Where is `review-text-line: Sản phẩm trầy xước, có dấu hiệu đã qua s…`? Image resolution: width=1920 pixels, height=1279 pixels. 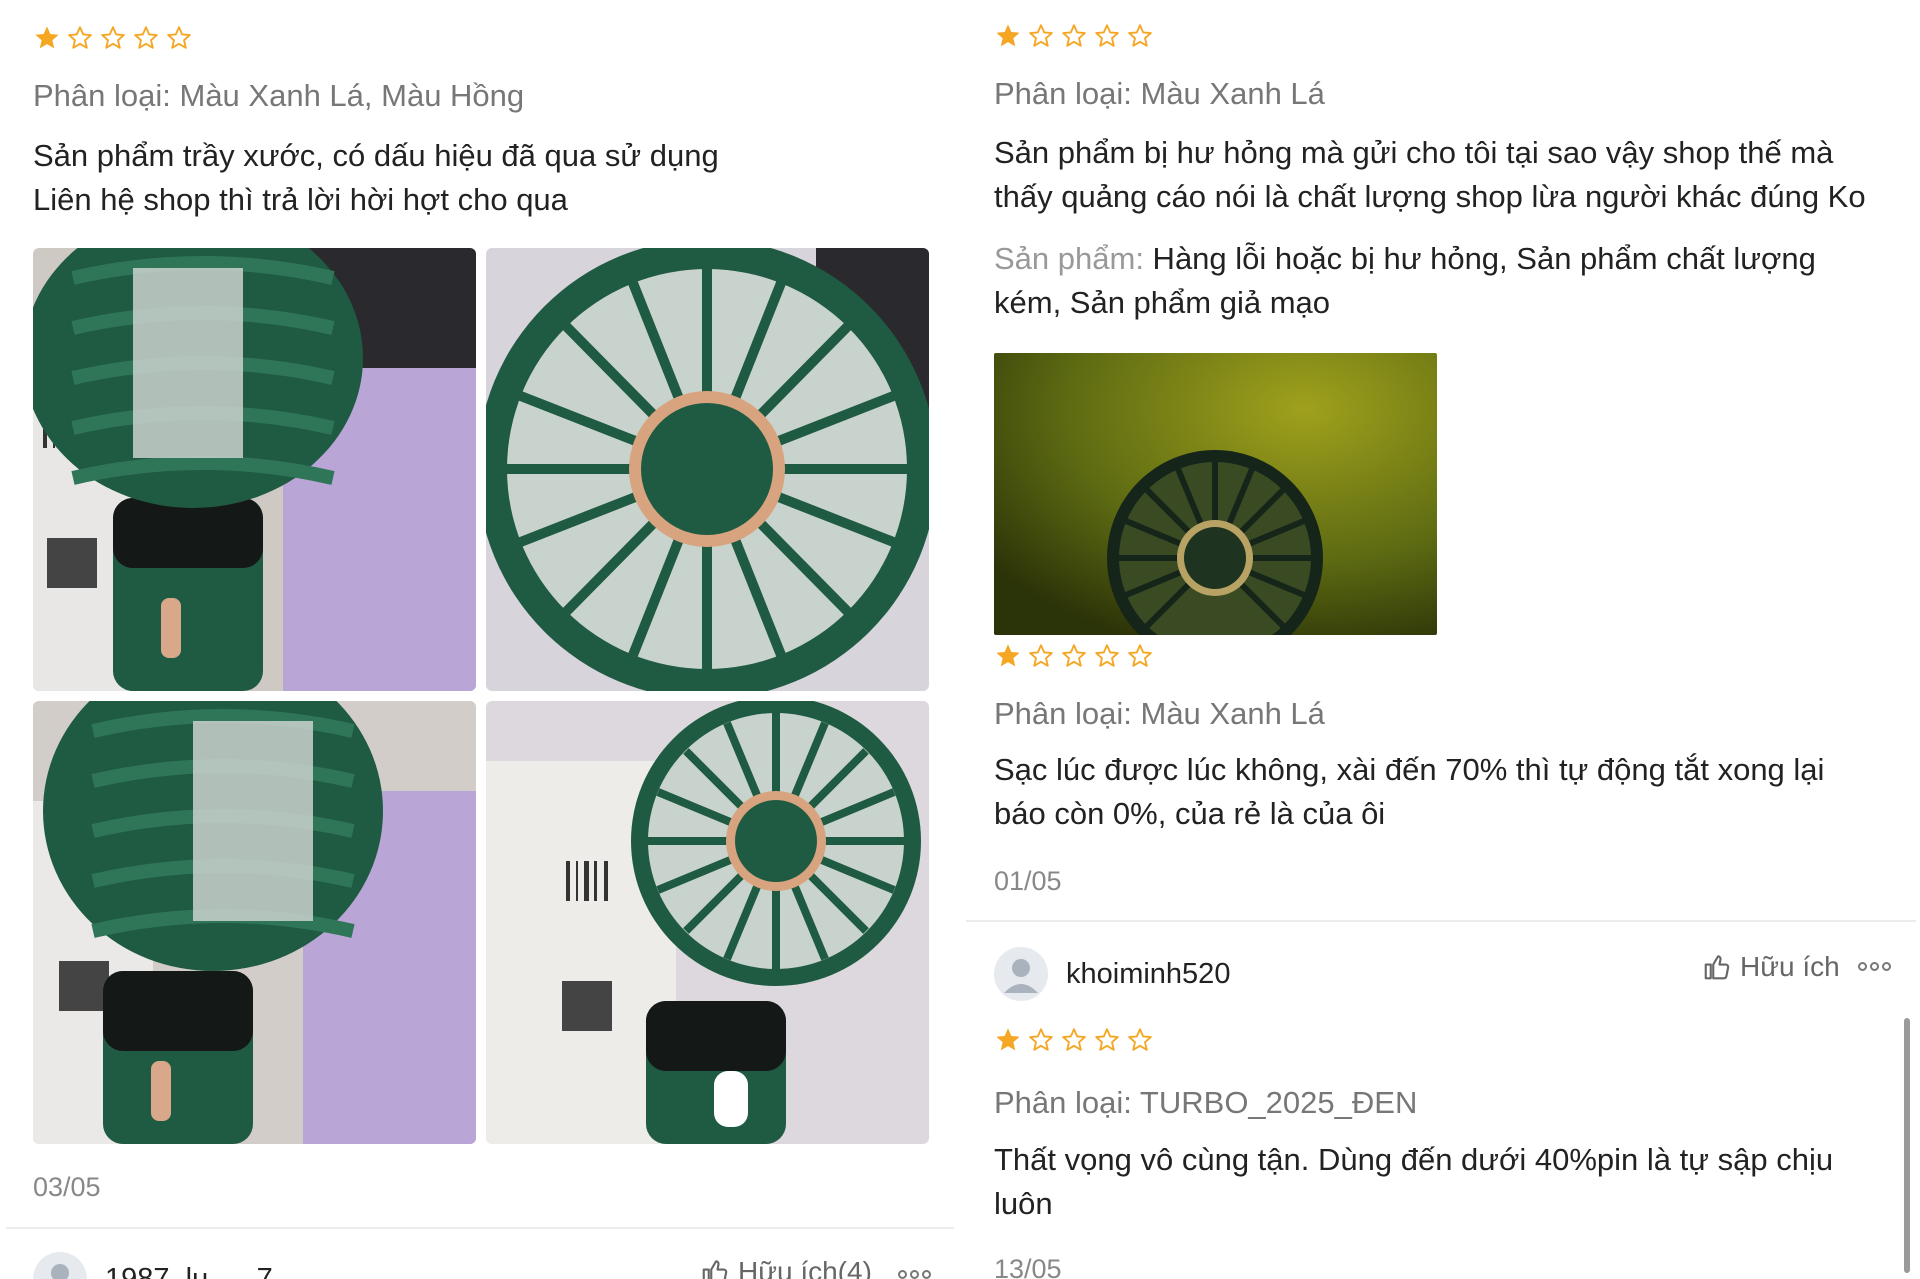 review-text-line: Sản phẩm trầy xước, có dấu hiệu đã qua s… is located at coordinates (376, 155).